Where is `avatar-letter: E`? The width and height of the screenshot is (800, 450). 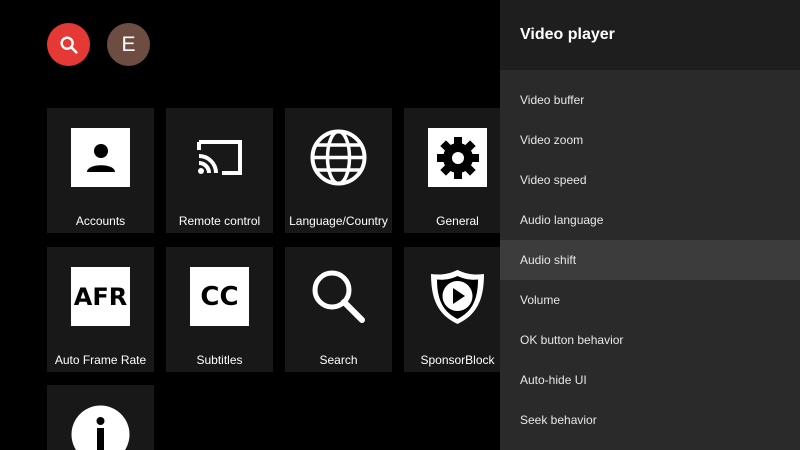 avatar-letter: E is located at coordinates (128, 44).